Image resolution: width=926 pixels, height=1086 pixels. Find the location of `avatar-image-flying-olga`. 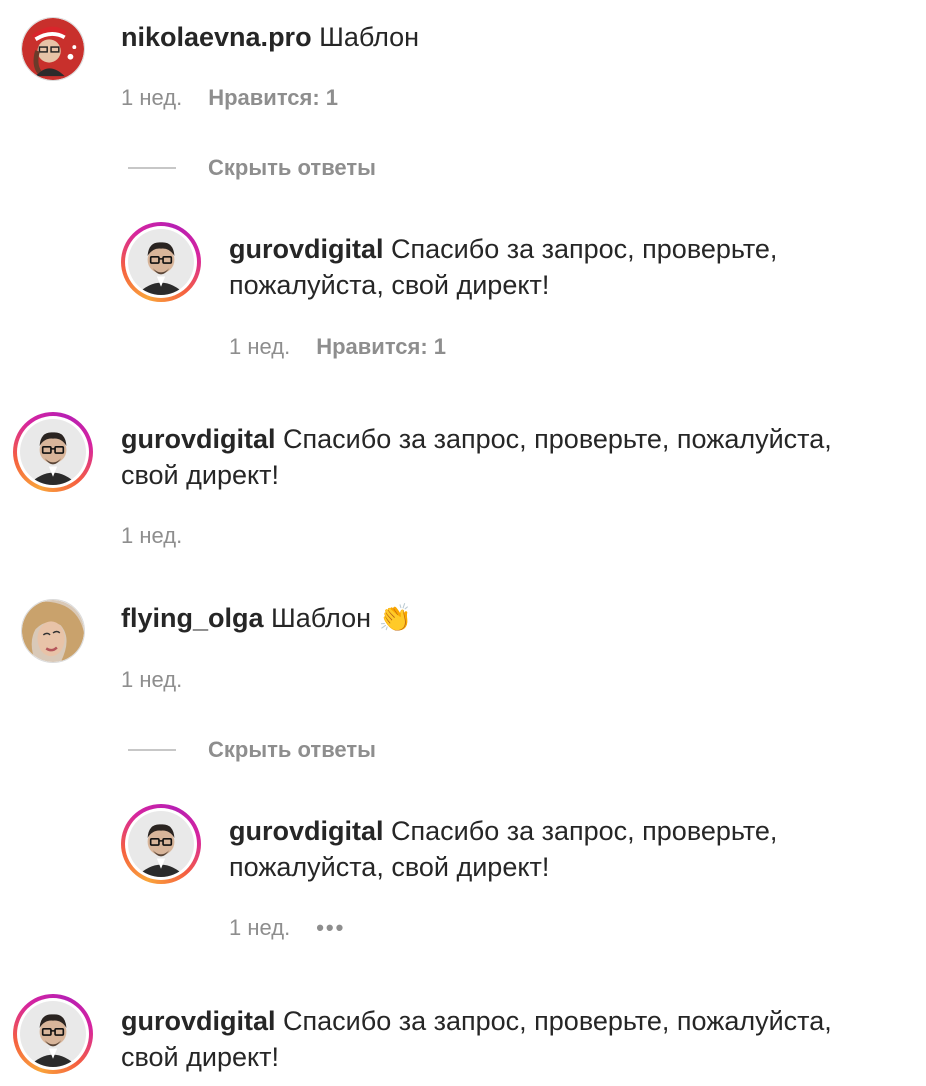

avatar-image-flying-olga is located at coordinates (53, 631).